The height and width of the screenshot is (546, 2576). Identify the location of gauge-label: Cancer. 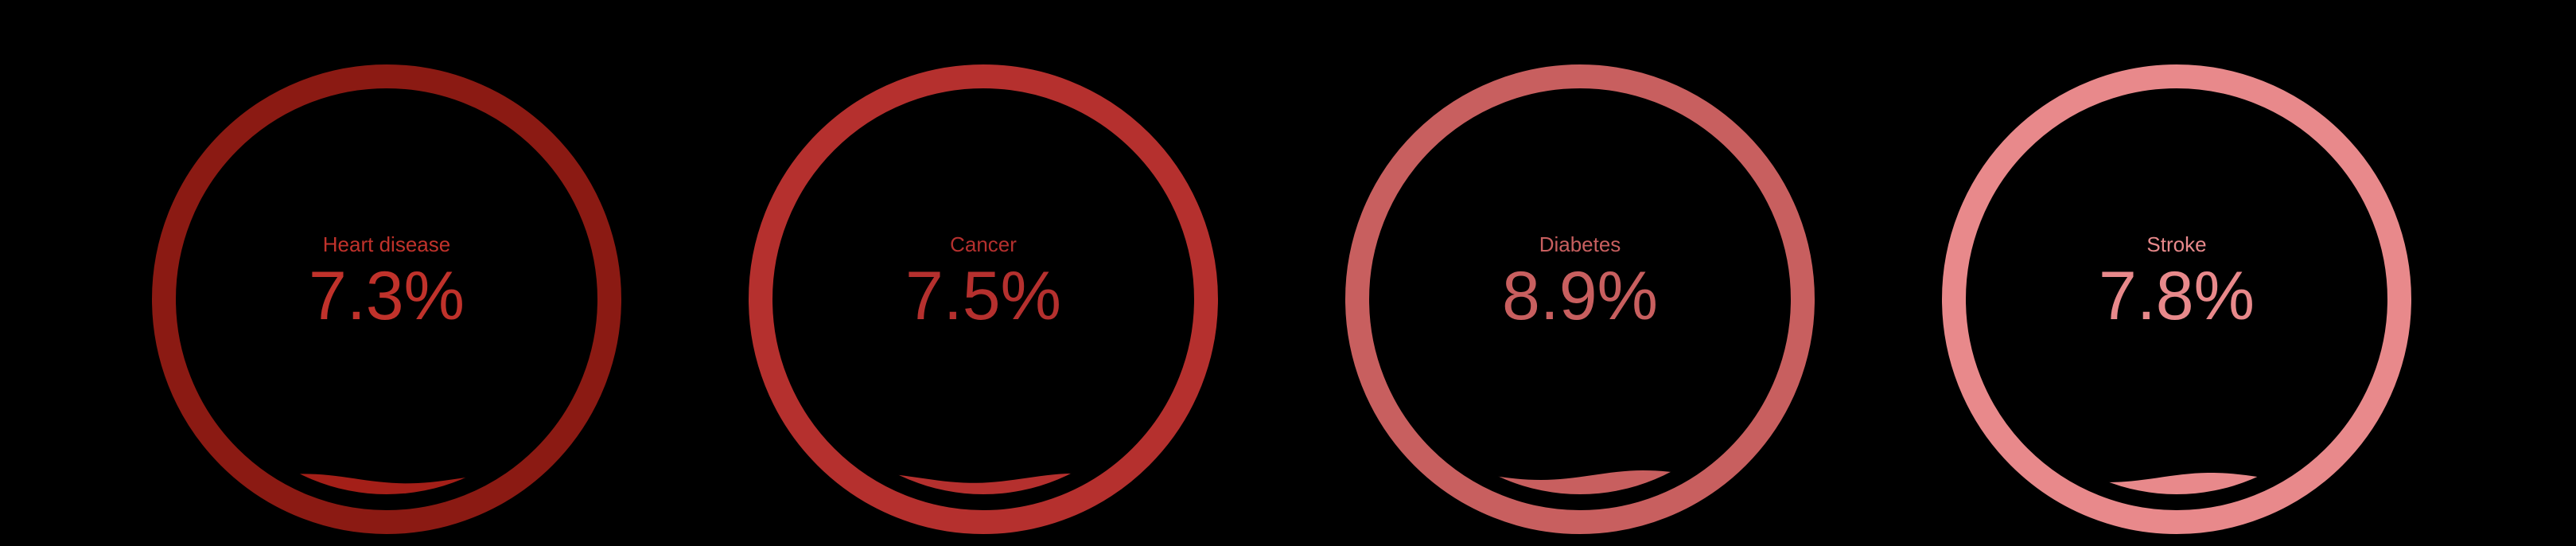
(984, 244).